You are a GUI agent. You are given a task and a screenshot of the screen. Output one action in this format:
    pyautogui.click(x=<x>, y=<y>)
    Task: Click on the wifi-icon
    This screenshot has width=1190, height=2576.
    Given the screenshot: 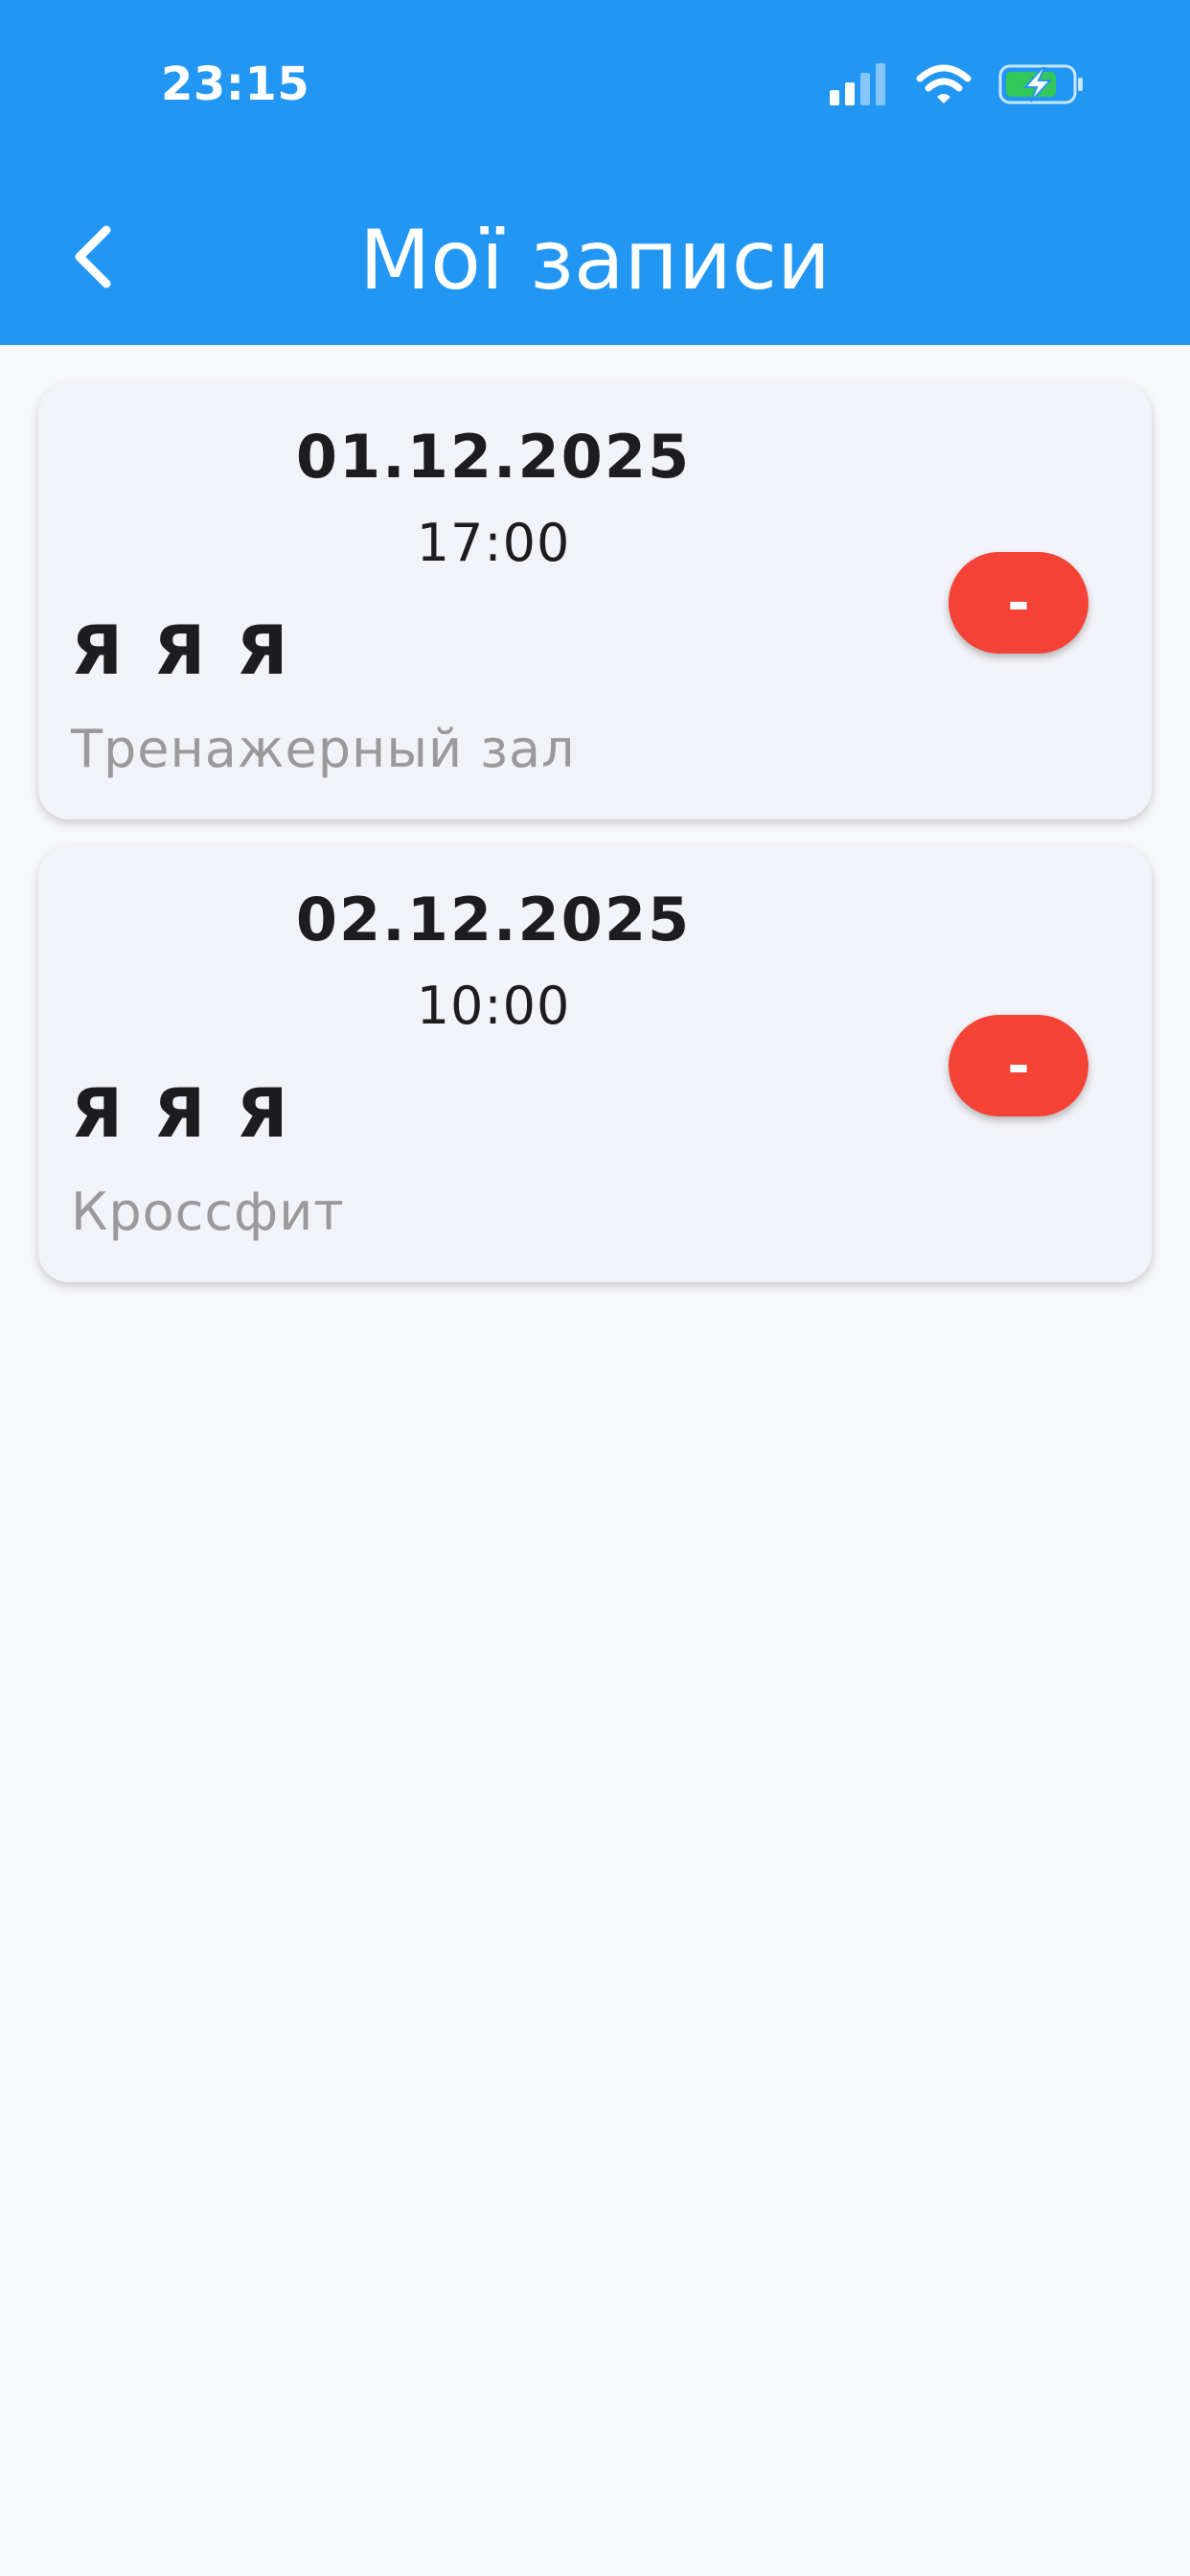 What is the action you would take?
    pyautogui.click(x=944, y=86)
    